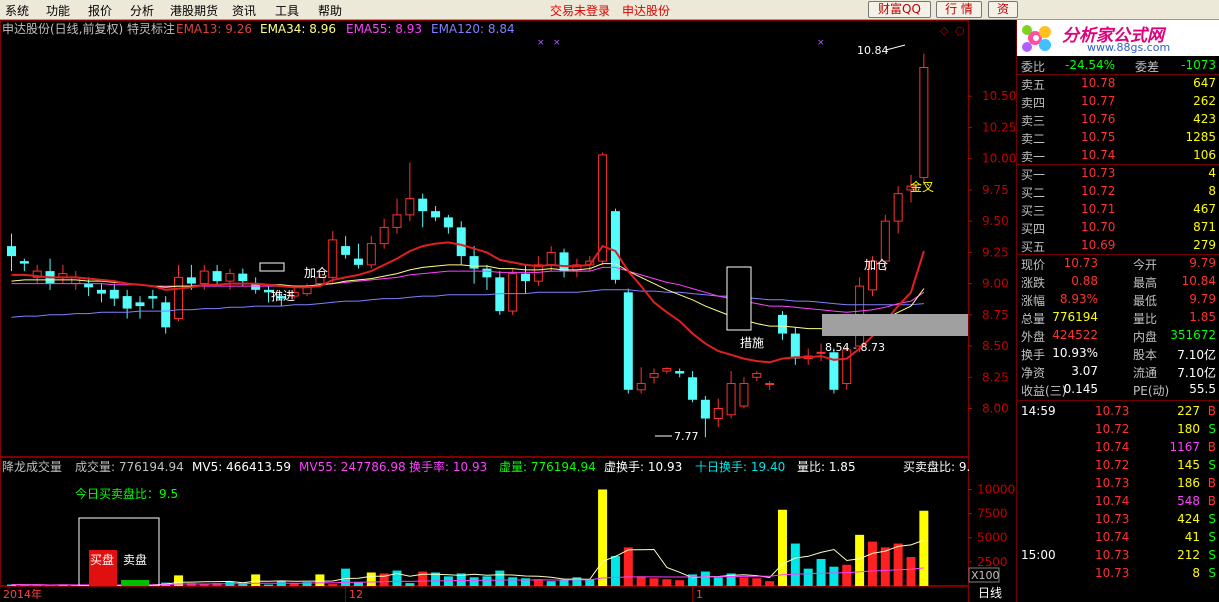 The height and width of the screenshot is (602, 1219). I want to click on stat-row: 净资 3.07 流通 7.10亿, so click(1118, 371).